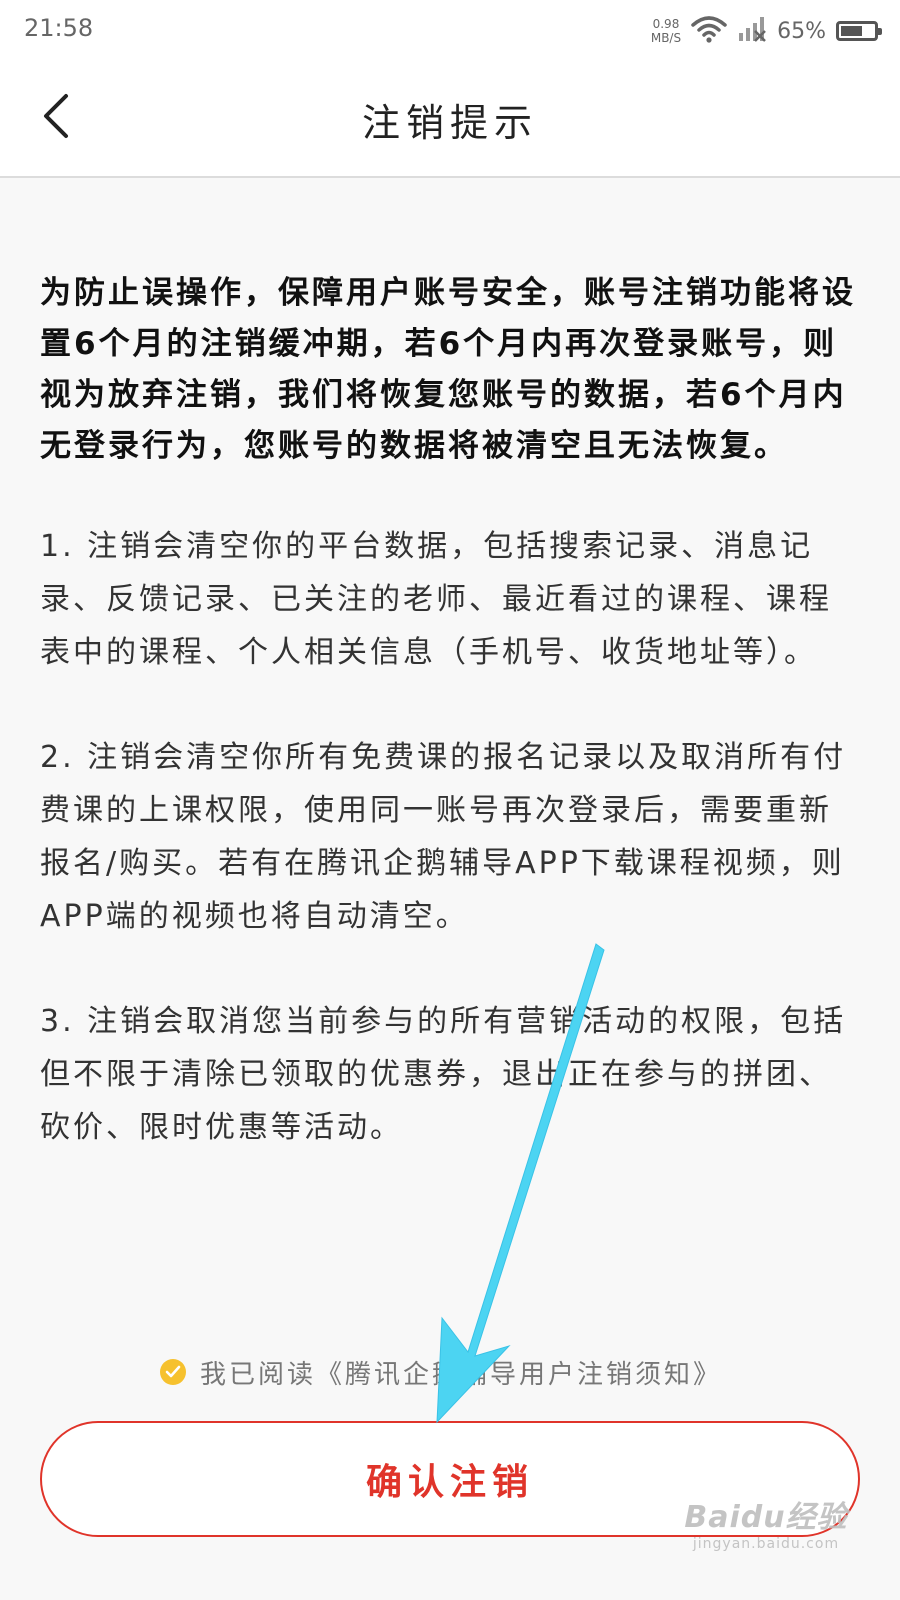 This screenshot has height=1600, width=900. I want to click on agreement-row: 我已阅读《腾讯企鹅辅导用户注销须知》, so click(441, 1372).